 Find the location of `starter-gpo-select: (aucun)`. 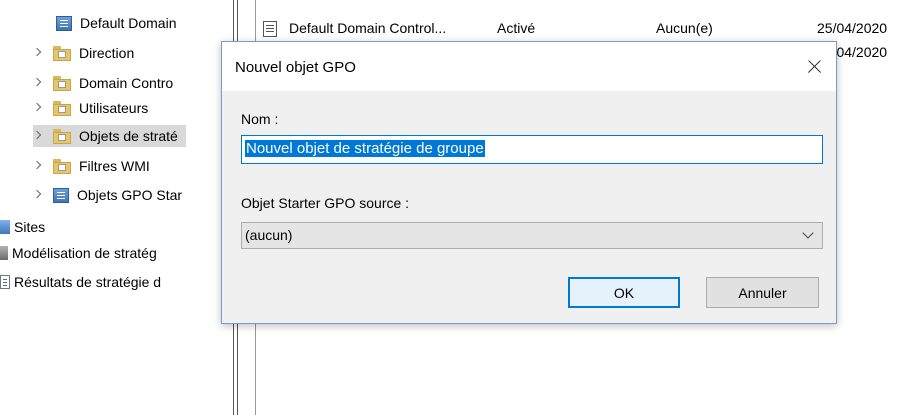

starter-gpo-select: (aucun) is located at coordinates (532, 235).